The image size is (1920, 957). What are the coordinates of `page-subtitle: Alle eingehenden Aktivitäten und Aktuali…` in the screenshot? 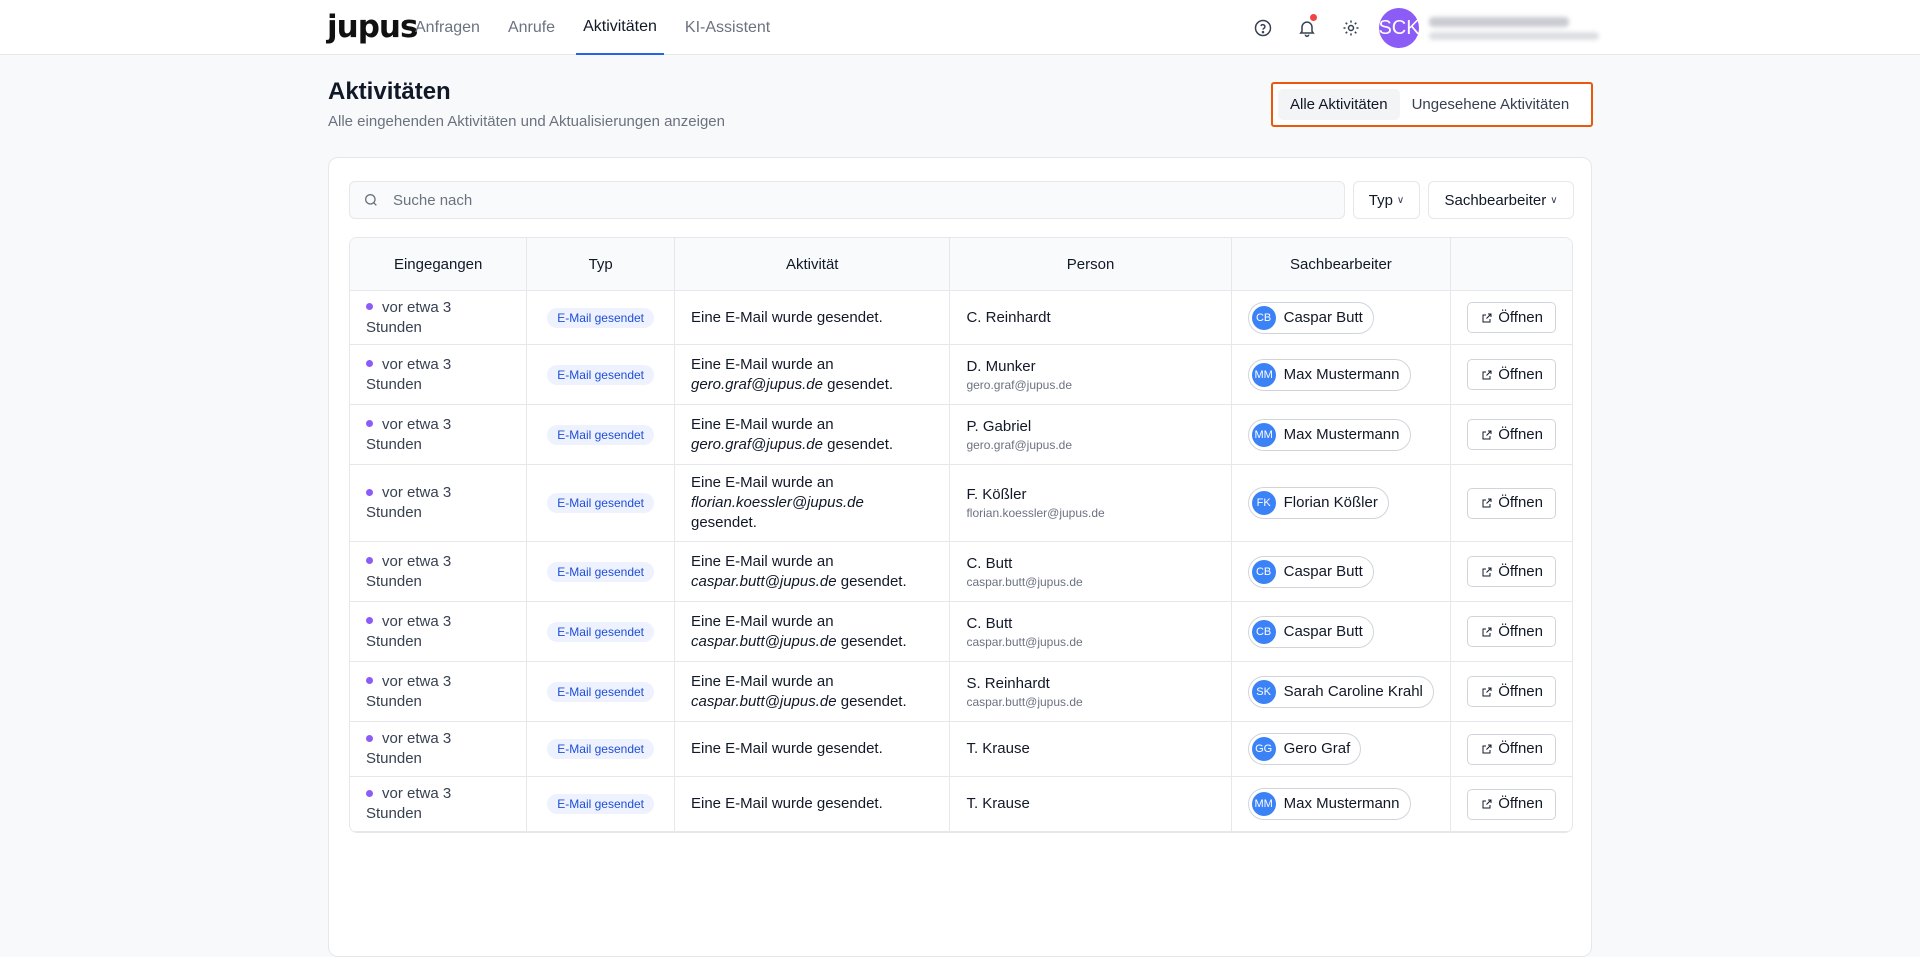 It's located at (526, 121).